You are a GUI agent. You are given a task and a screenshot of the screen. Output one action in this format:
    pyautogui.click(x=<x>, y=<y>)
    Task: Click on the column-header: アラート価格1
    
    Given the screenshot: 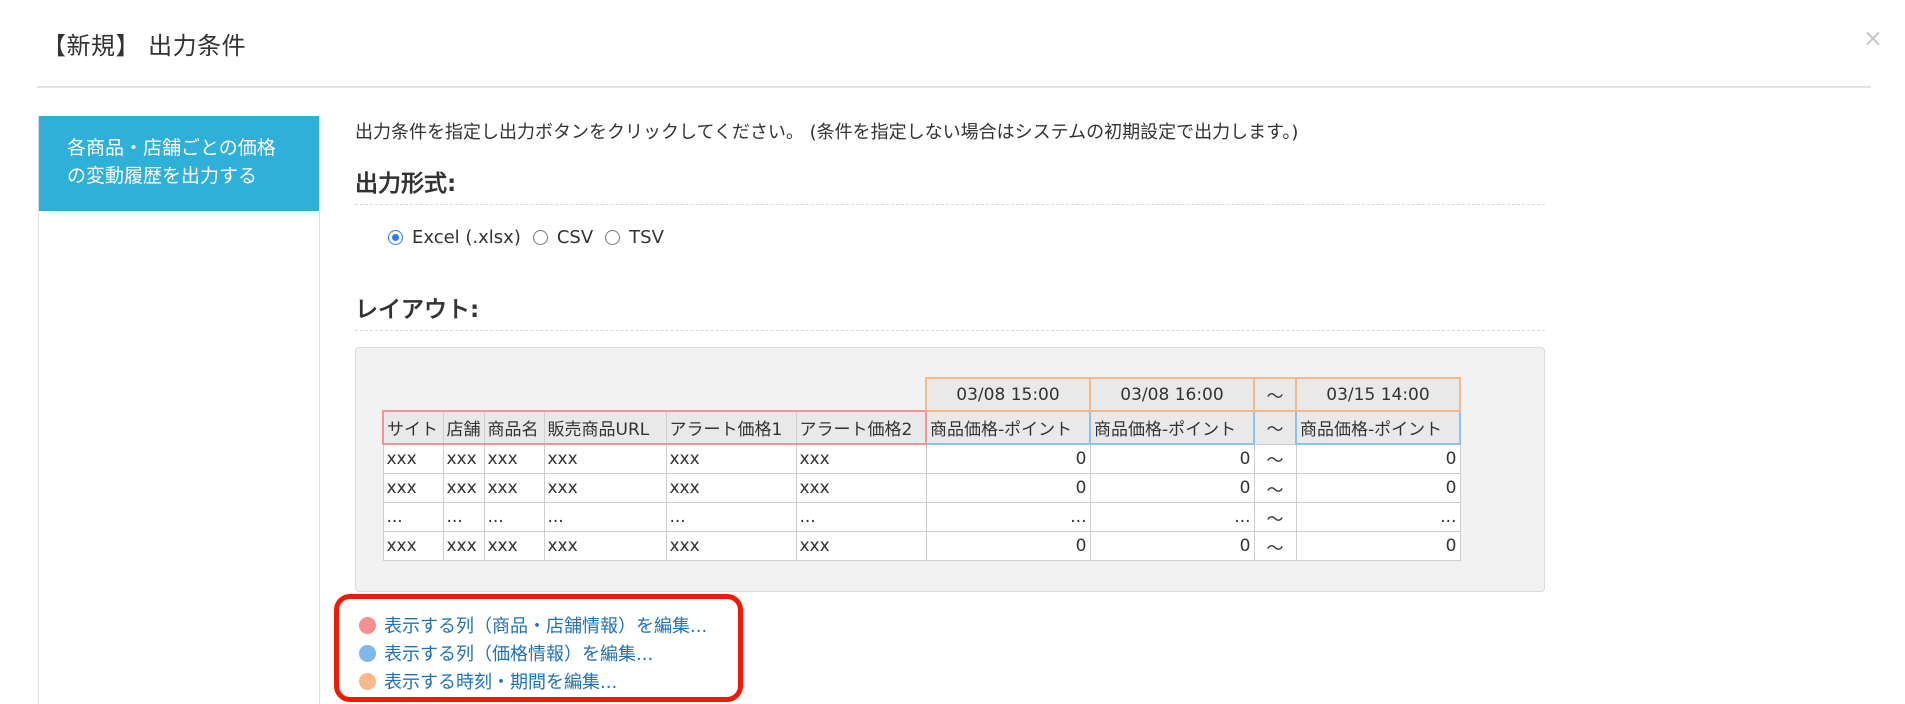 What is the action you would take?
    pyautogui.click(x=731, y=427)
    